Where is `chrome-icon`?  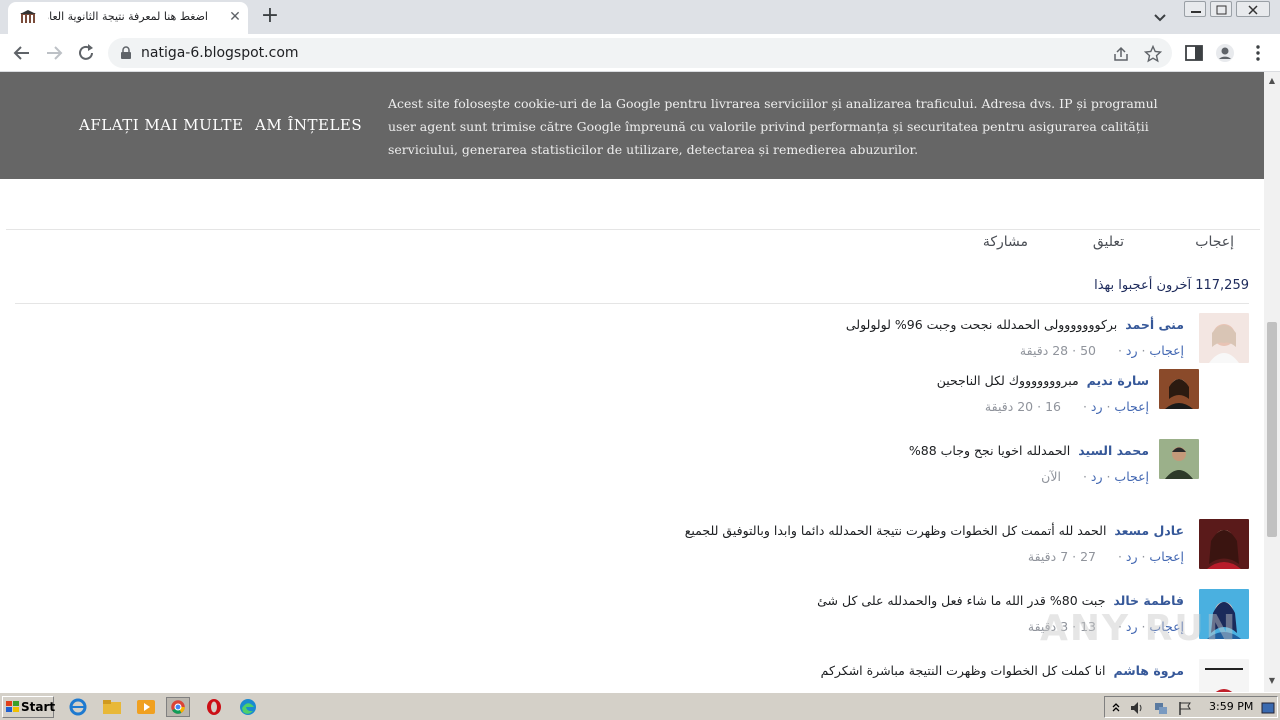 chrome-icon is located at coordinates (178, 707).